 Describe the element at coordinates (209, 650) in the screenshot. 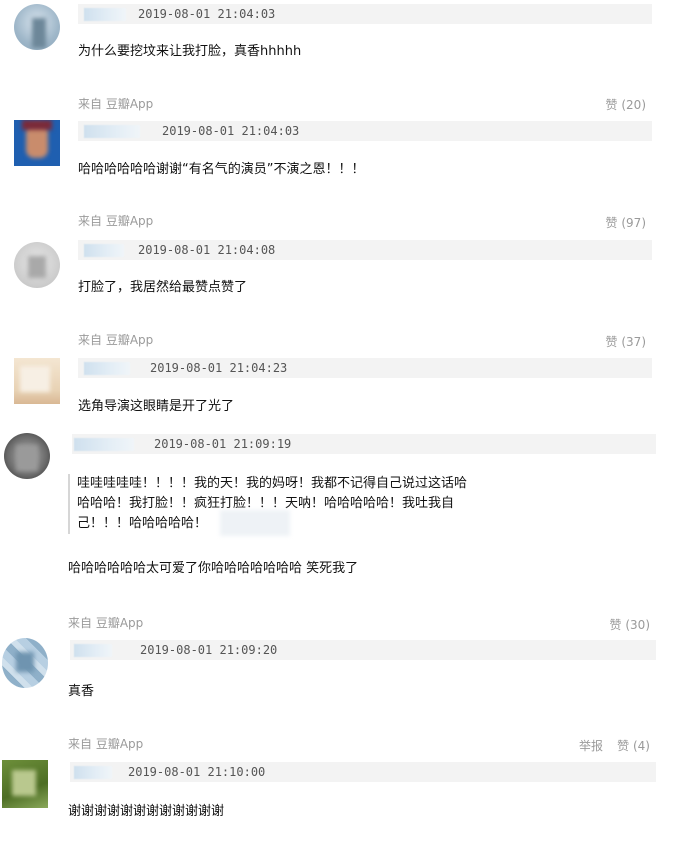

I see `timestamp: 2019-08-01 21:09:20` at that location.